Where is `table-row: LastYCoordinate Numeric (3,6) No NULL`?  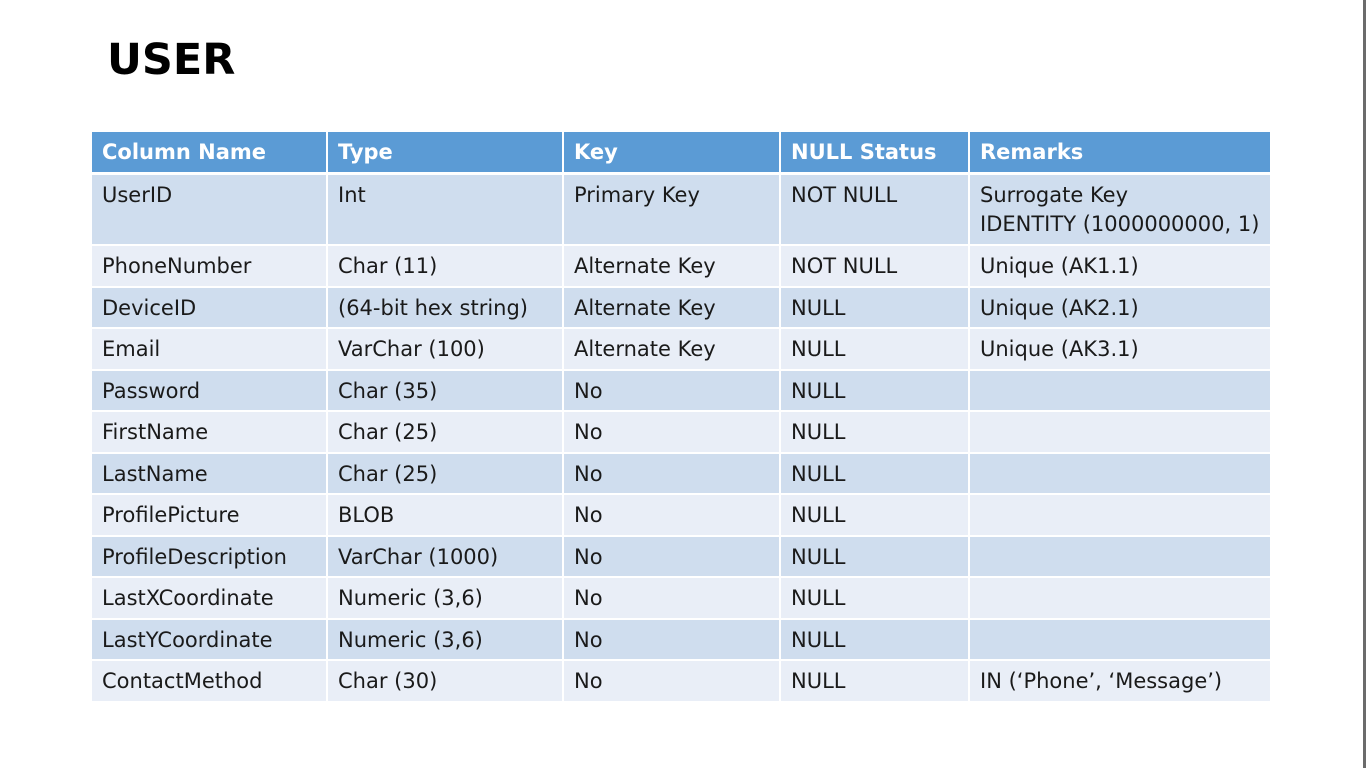
table-row: LastYCoordinate Numeric (3,6) No NULL is located at coordinates (681, 639).